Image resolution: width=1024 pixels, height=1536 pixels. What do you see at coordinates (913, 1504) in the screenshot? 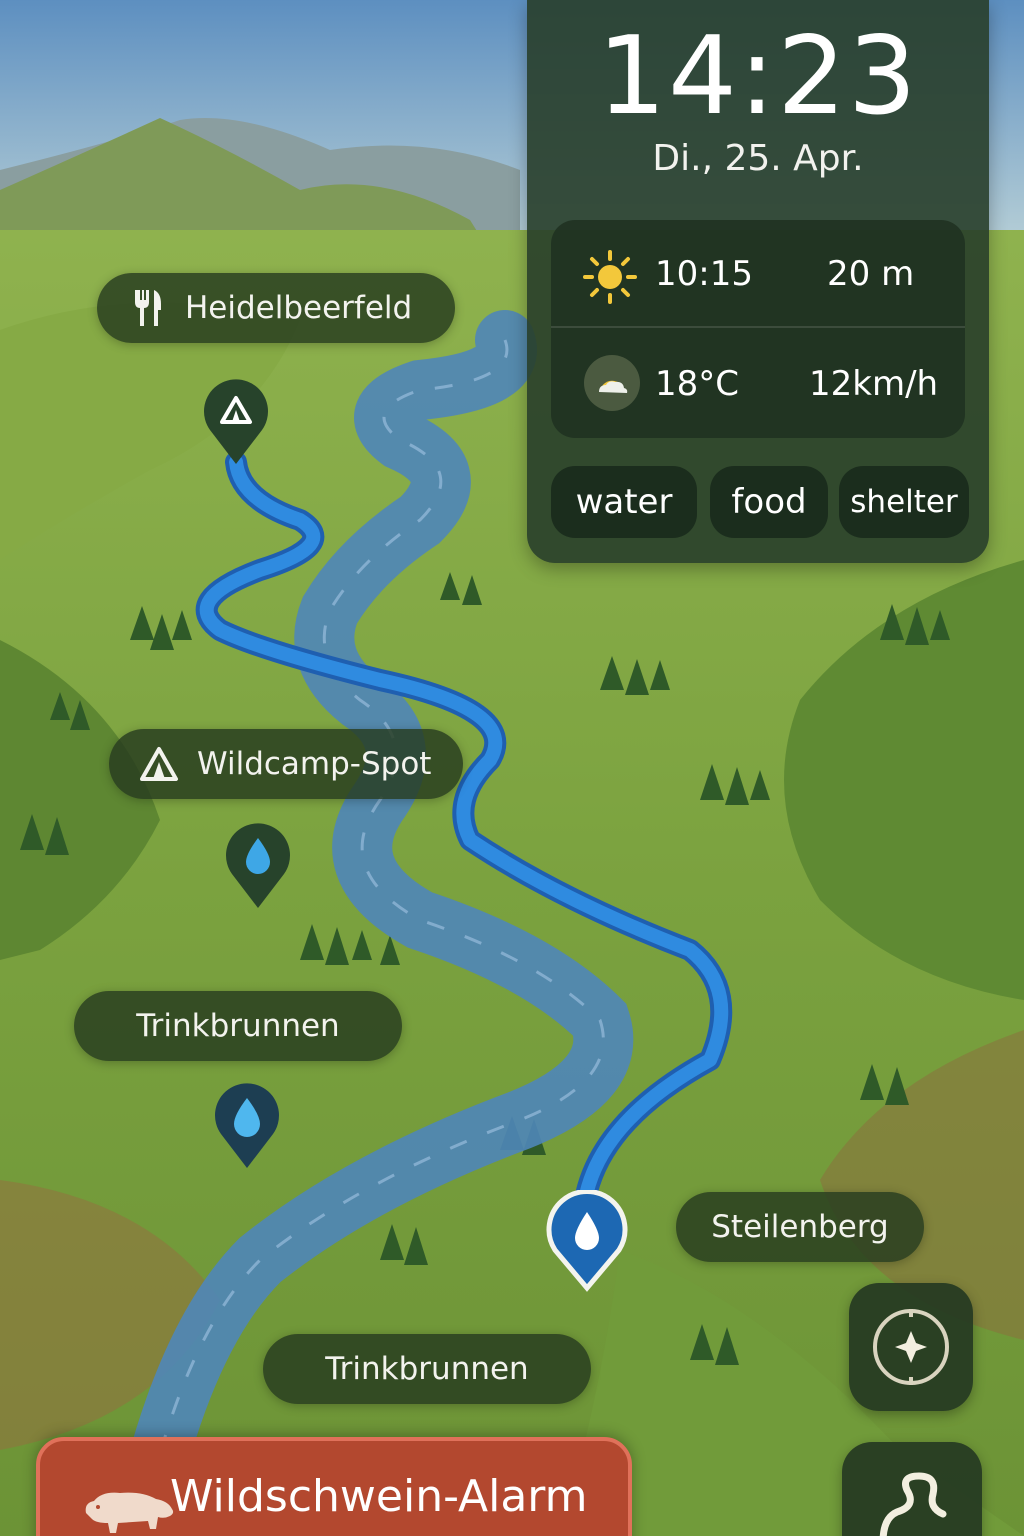
I see `route-icon` at bounding box center [913, 1504].